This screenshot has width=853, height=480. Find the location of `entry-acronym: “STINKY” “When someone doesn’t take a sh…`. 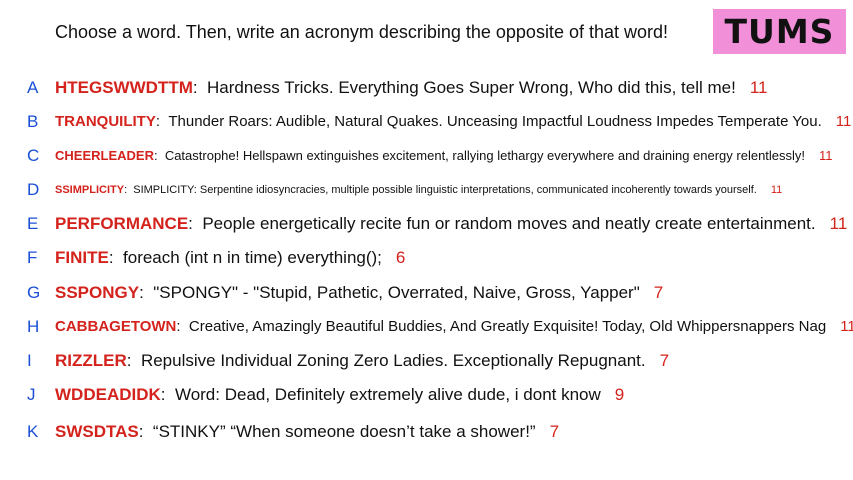

entry-acronym: “STINKY” “When someone doesn’t take a sh… is located at coordinates (344, 431).